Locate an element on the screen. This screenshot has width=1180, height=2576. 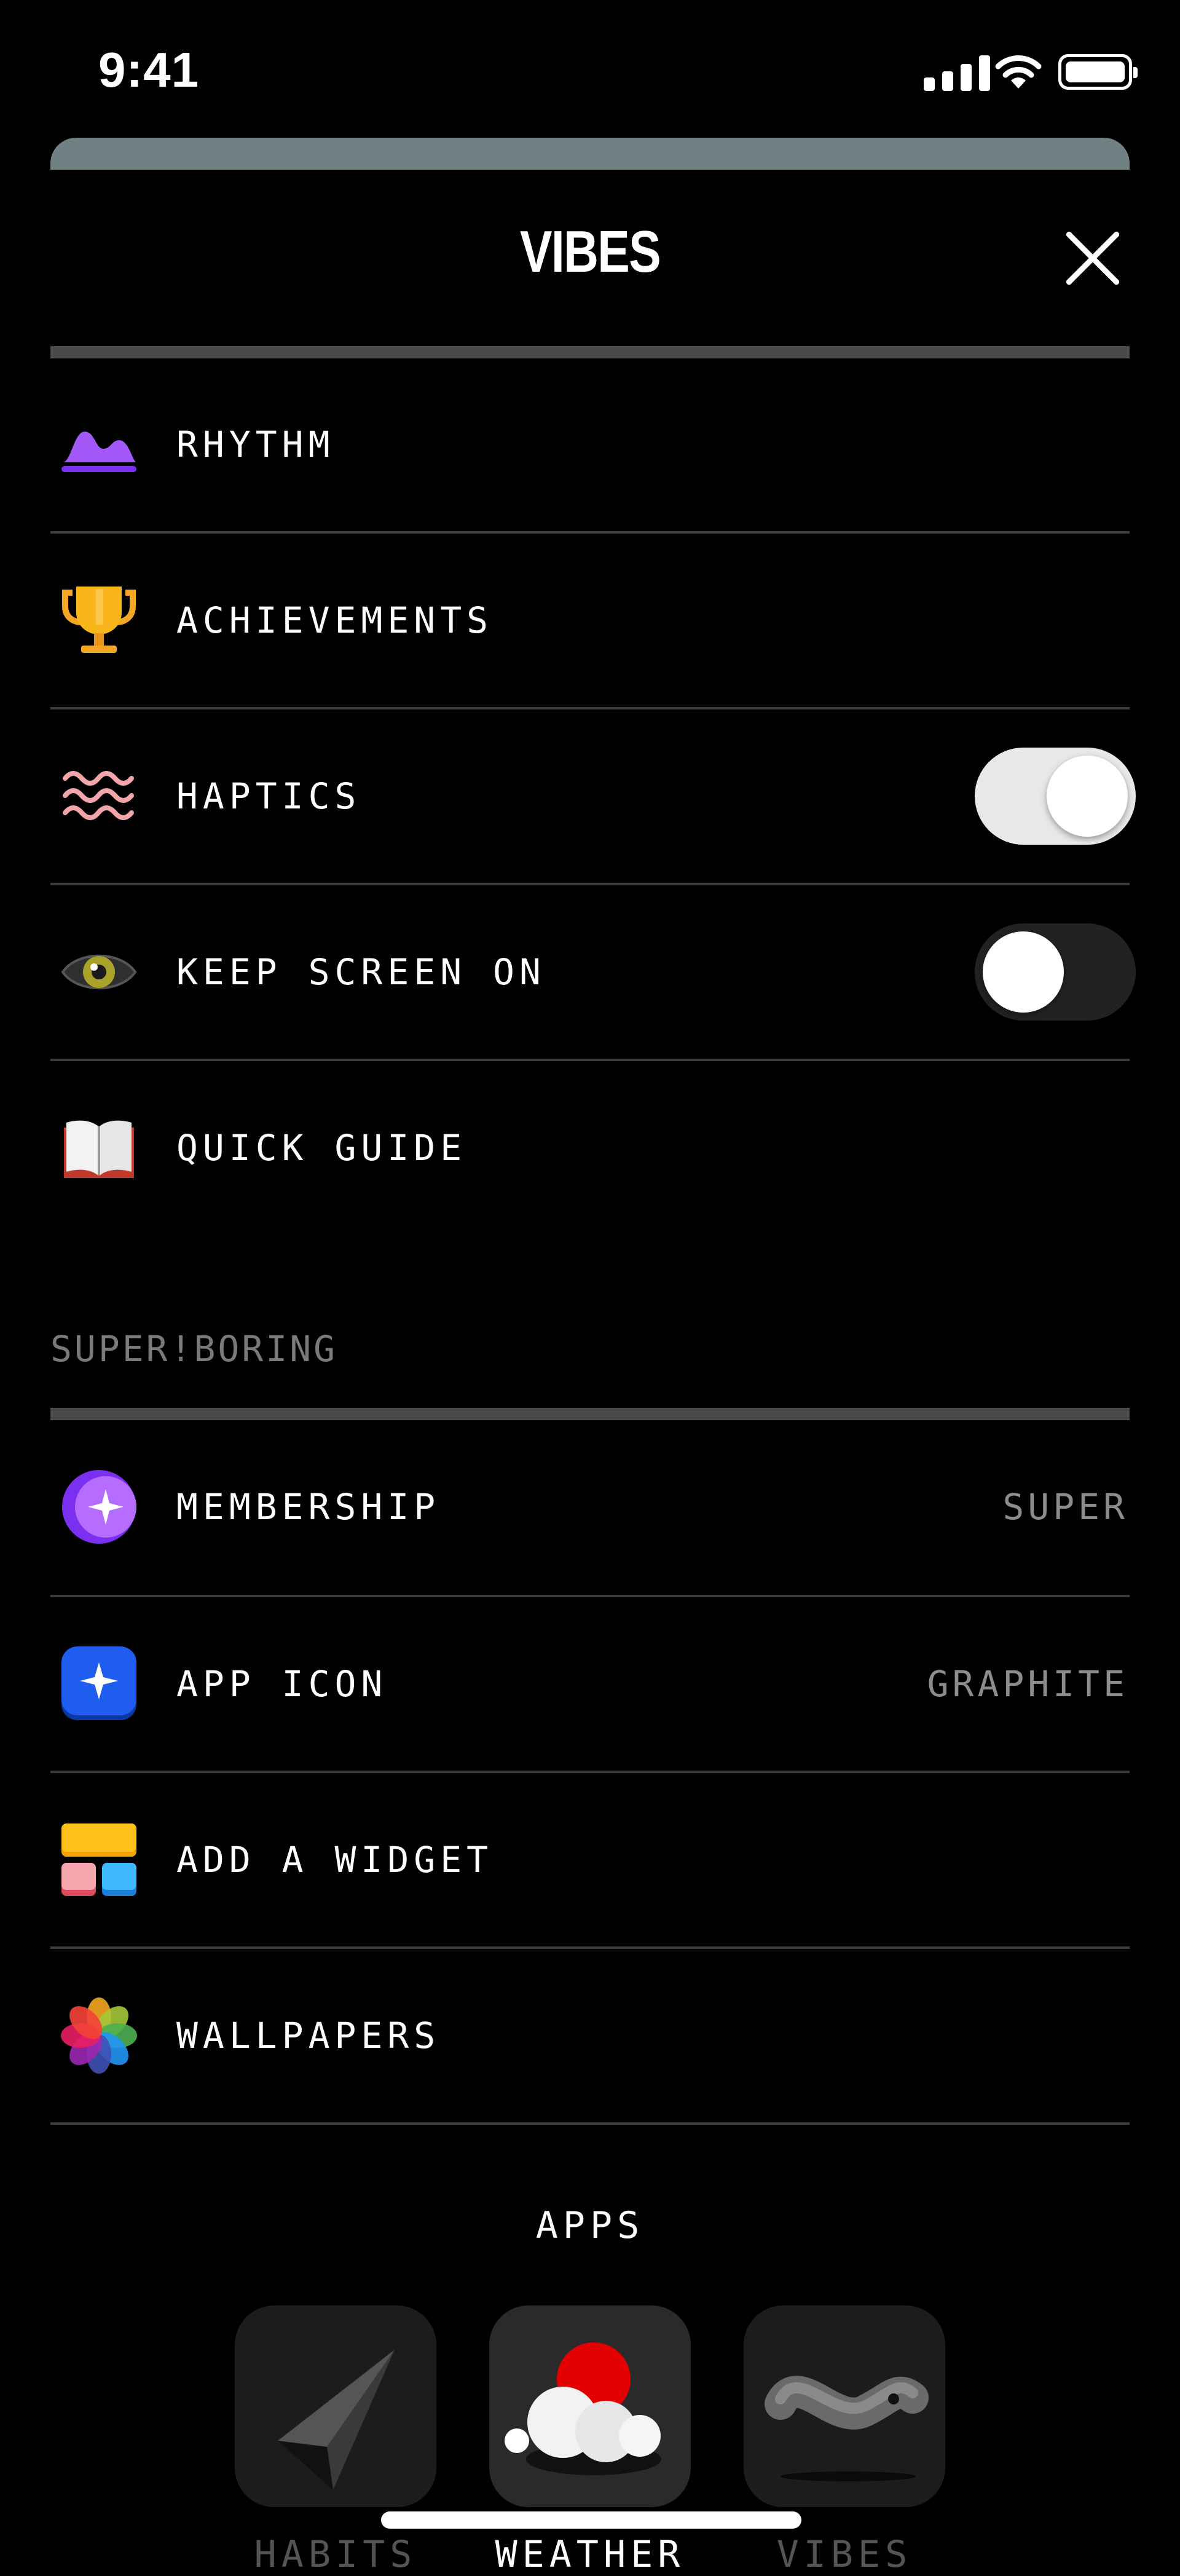
battery-icon is located at coordinates (1098, 72).